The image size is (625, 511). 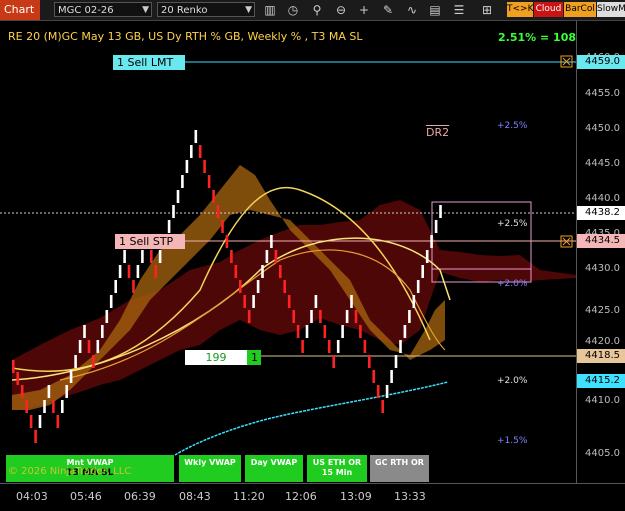 I want to click on chart-tab: Chart, so click(x=20, y=10).